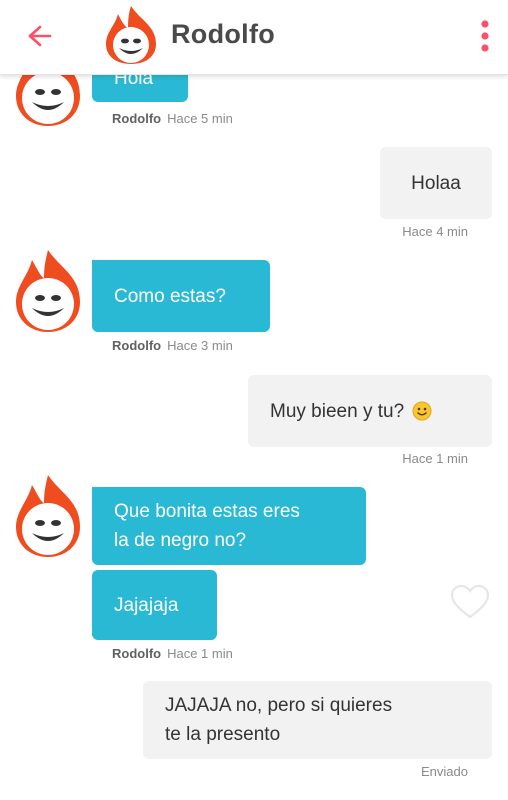 This screenshot has height=800, width=508. I want to click on message-time: Hace 4 min, so click(435, 231).